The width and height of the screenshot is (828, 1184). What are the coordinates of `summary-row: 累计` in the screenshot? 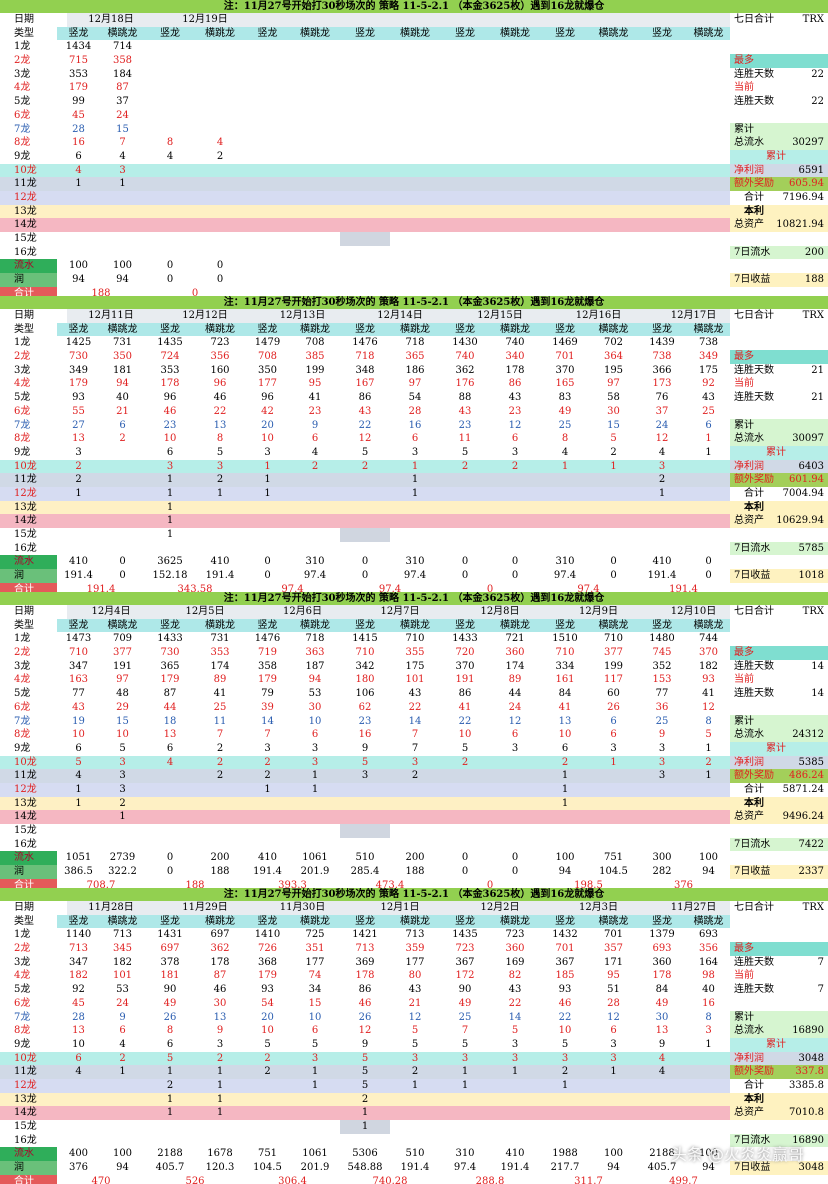 It's located at (779, 425).